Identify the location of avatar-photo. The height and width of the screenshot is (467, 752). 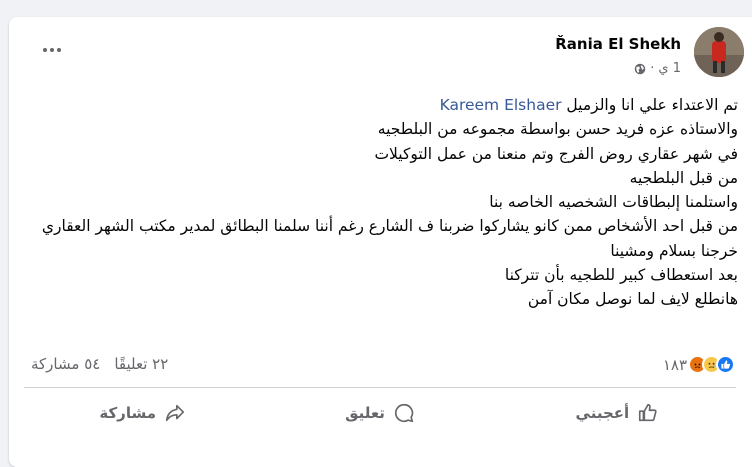
(719, 52).